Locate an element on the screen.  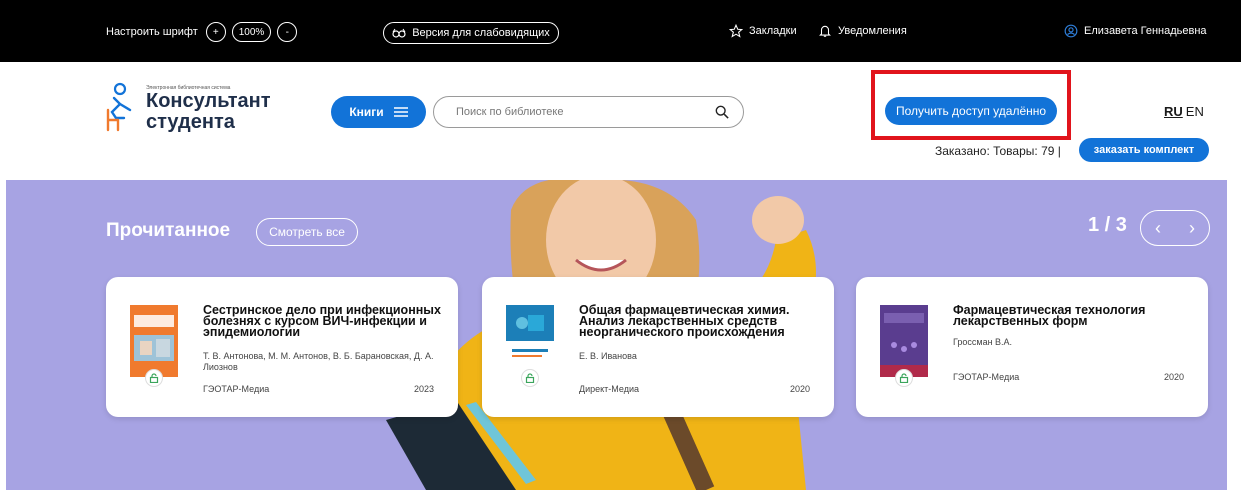
ordered-summary: Заказано: Товары: 79 | is located at coordinates (998, 151).